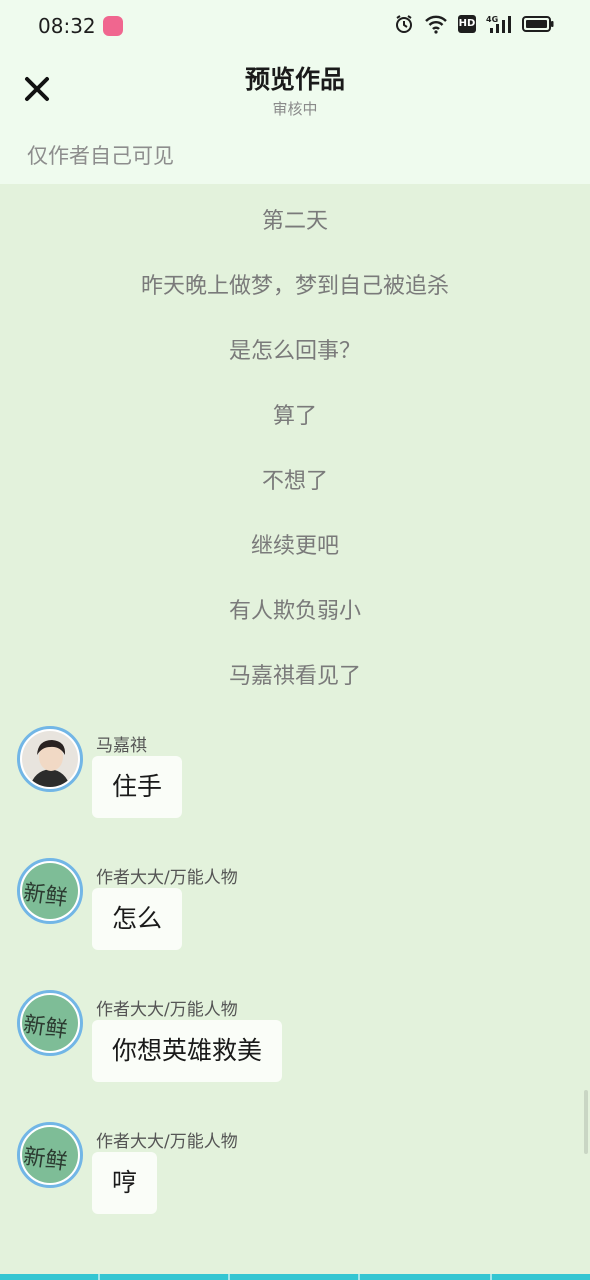  I want to click on status-bar: 08:32 HD 4G, so click(295, 26).